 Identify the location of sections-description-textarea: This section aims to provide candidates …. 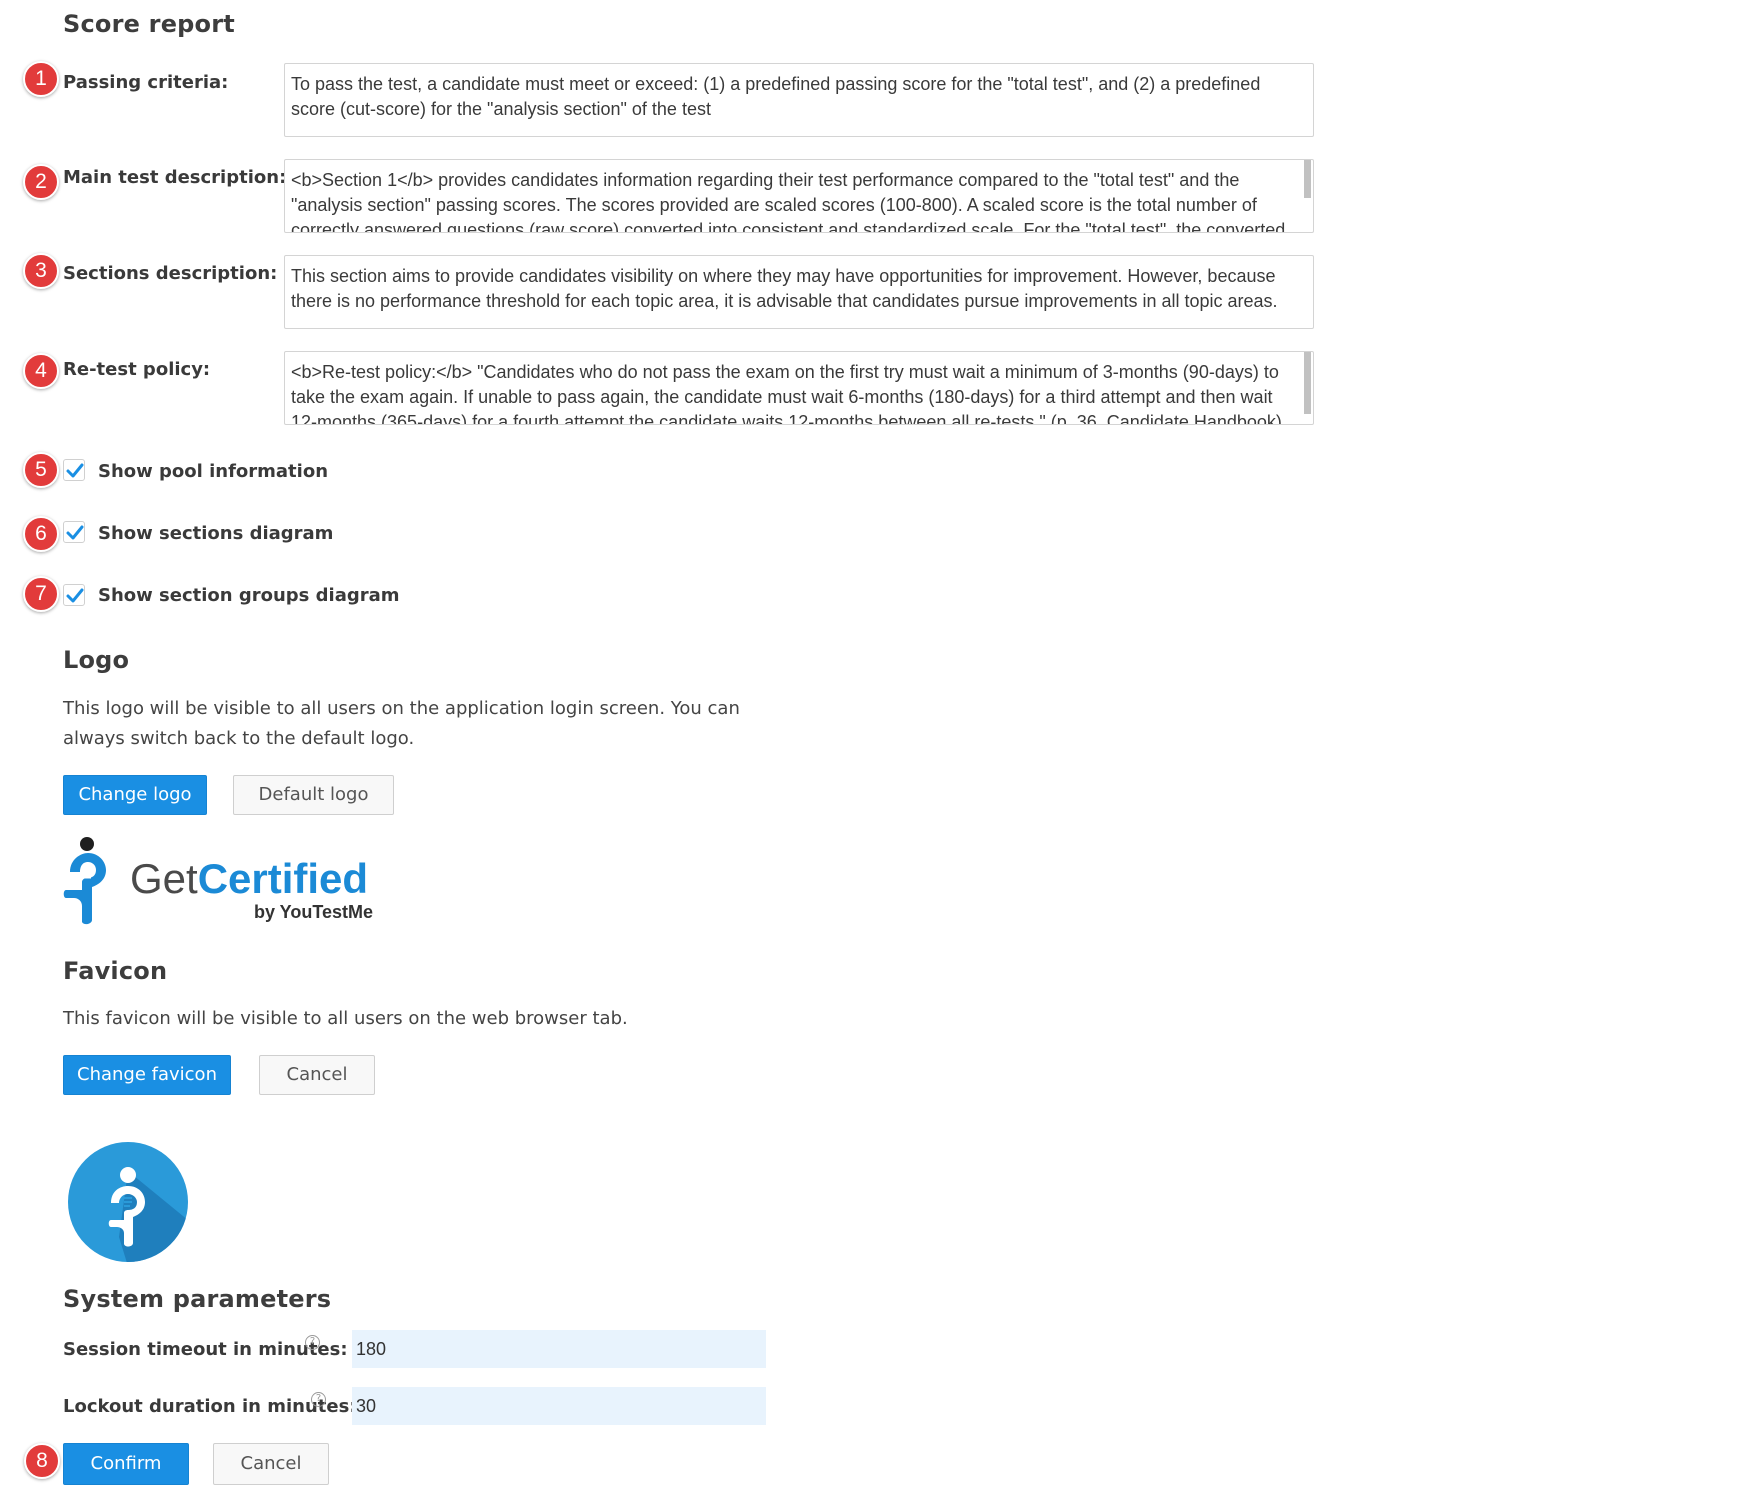
(799, 292).